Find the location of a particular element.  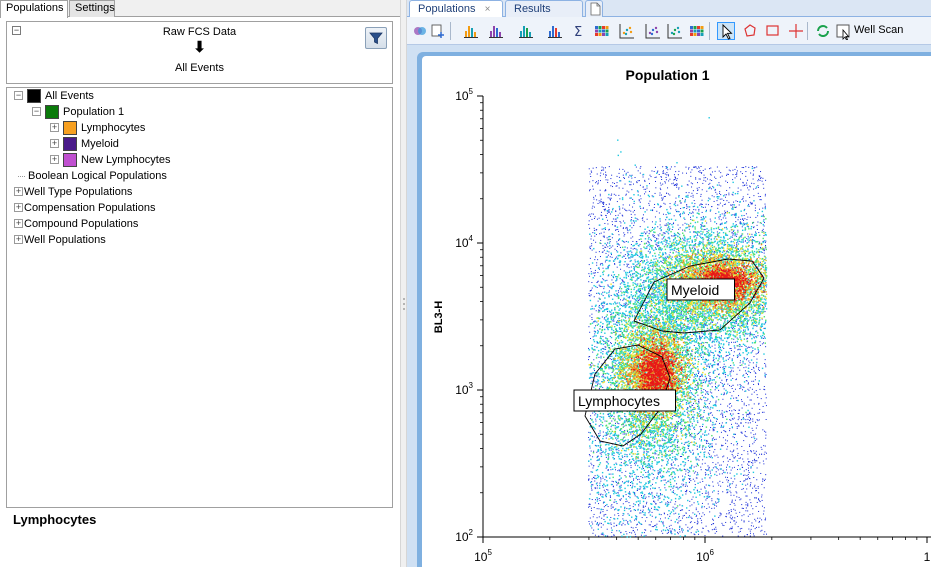

add-gate-button is located at coordinates (438, 31).